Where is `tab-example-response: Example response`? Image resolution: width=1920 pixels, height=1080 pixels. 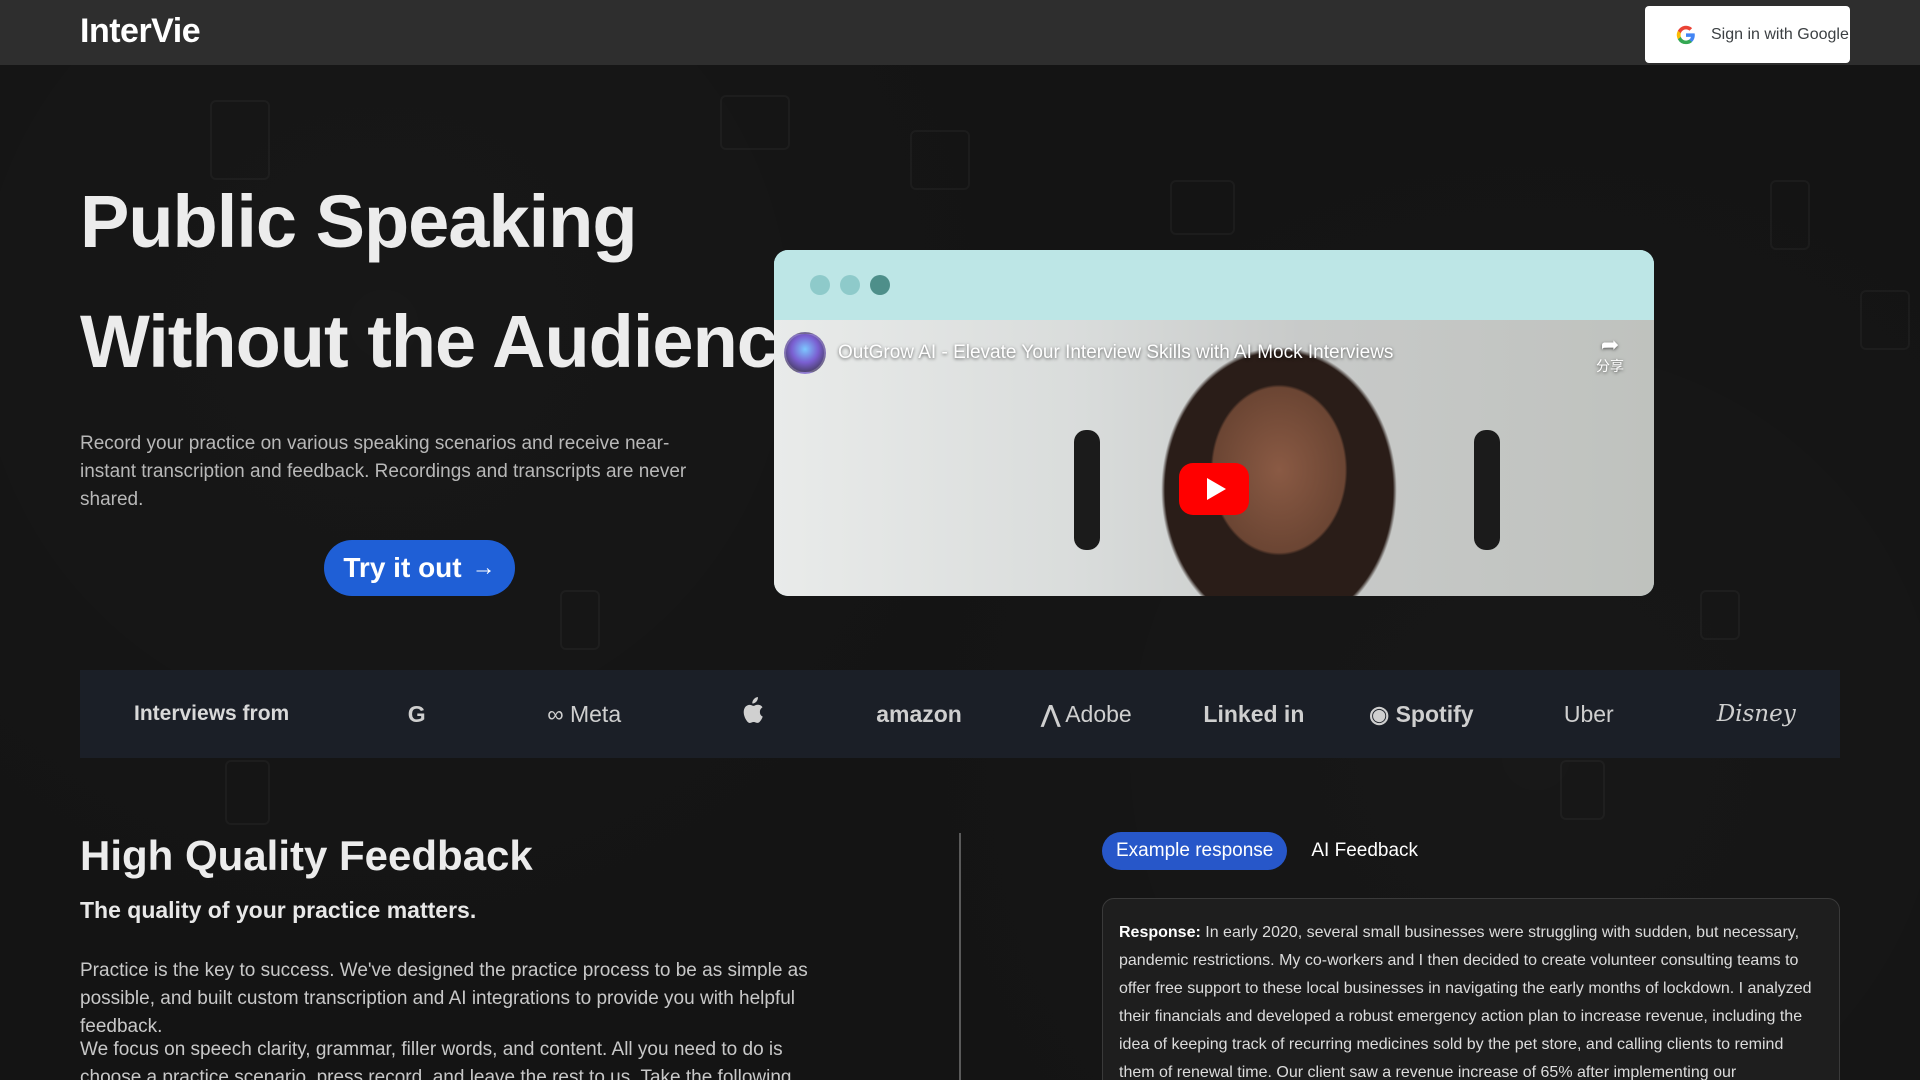
tab-example-response: Example response is located at coordinates (1195, 851).